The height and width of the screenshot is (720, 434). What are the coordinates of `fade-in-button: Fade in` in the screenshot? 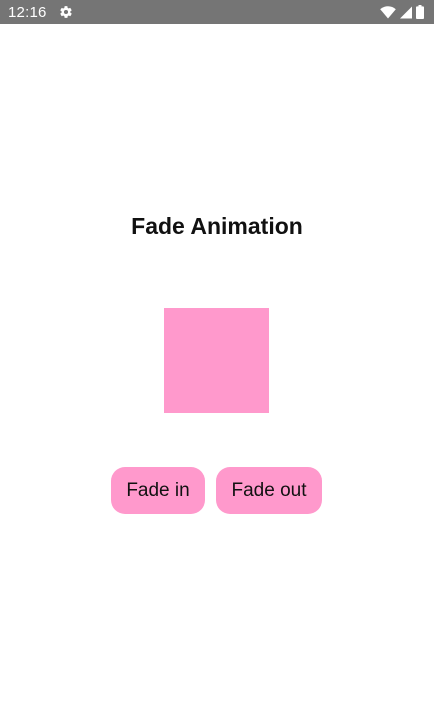 It's located at (158, 490).